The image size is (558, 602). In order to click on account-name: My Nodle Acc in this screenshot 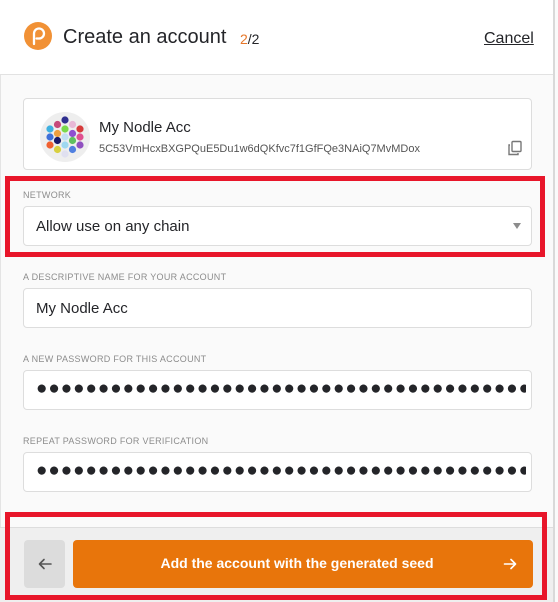, I will do `click(145, 127)`.